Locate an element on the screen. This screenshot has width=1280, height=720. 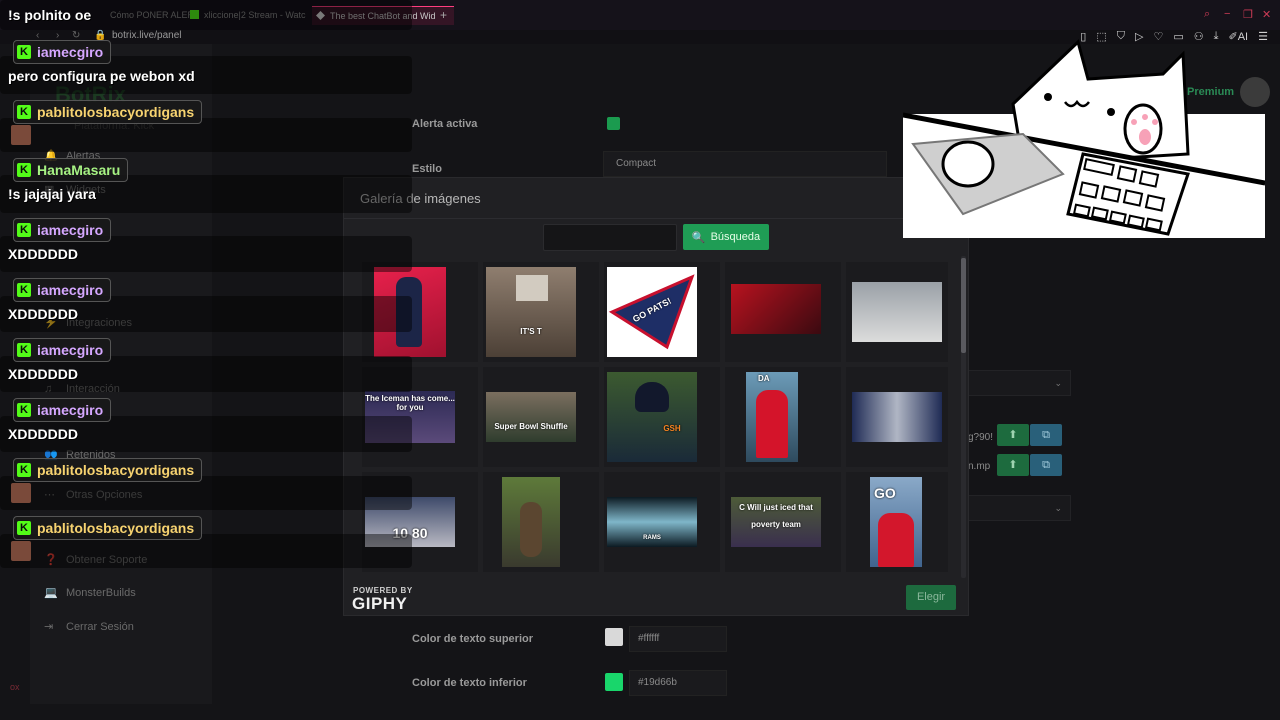
gif-thumbnail: GO PATS! is located at coordinates (652, 312).